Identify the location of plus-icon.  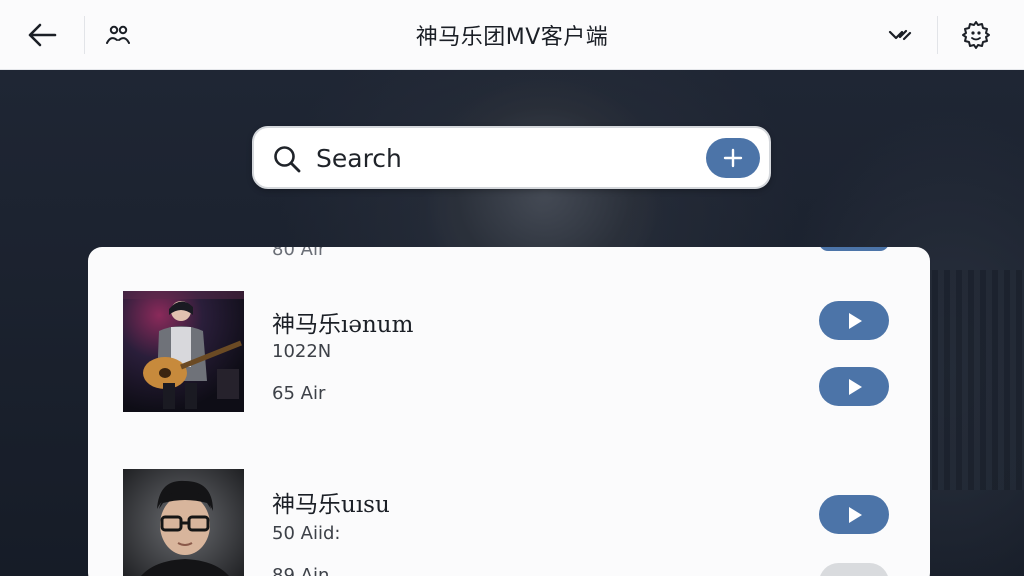
(733, 158).